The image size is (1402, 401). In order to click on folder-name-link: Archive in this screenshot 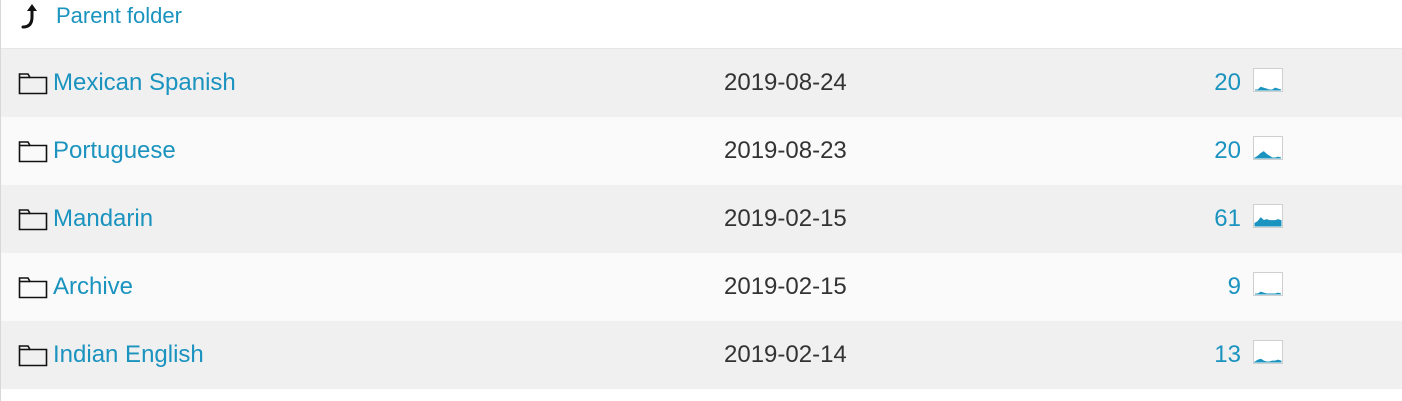, I will do `click(93, 287)`.